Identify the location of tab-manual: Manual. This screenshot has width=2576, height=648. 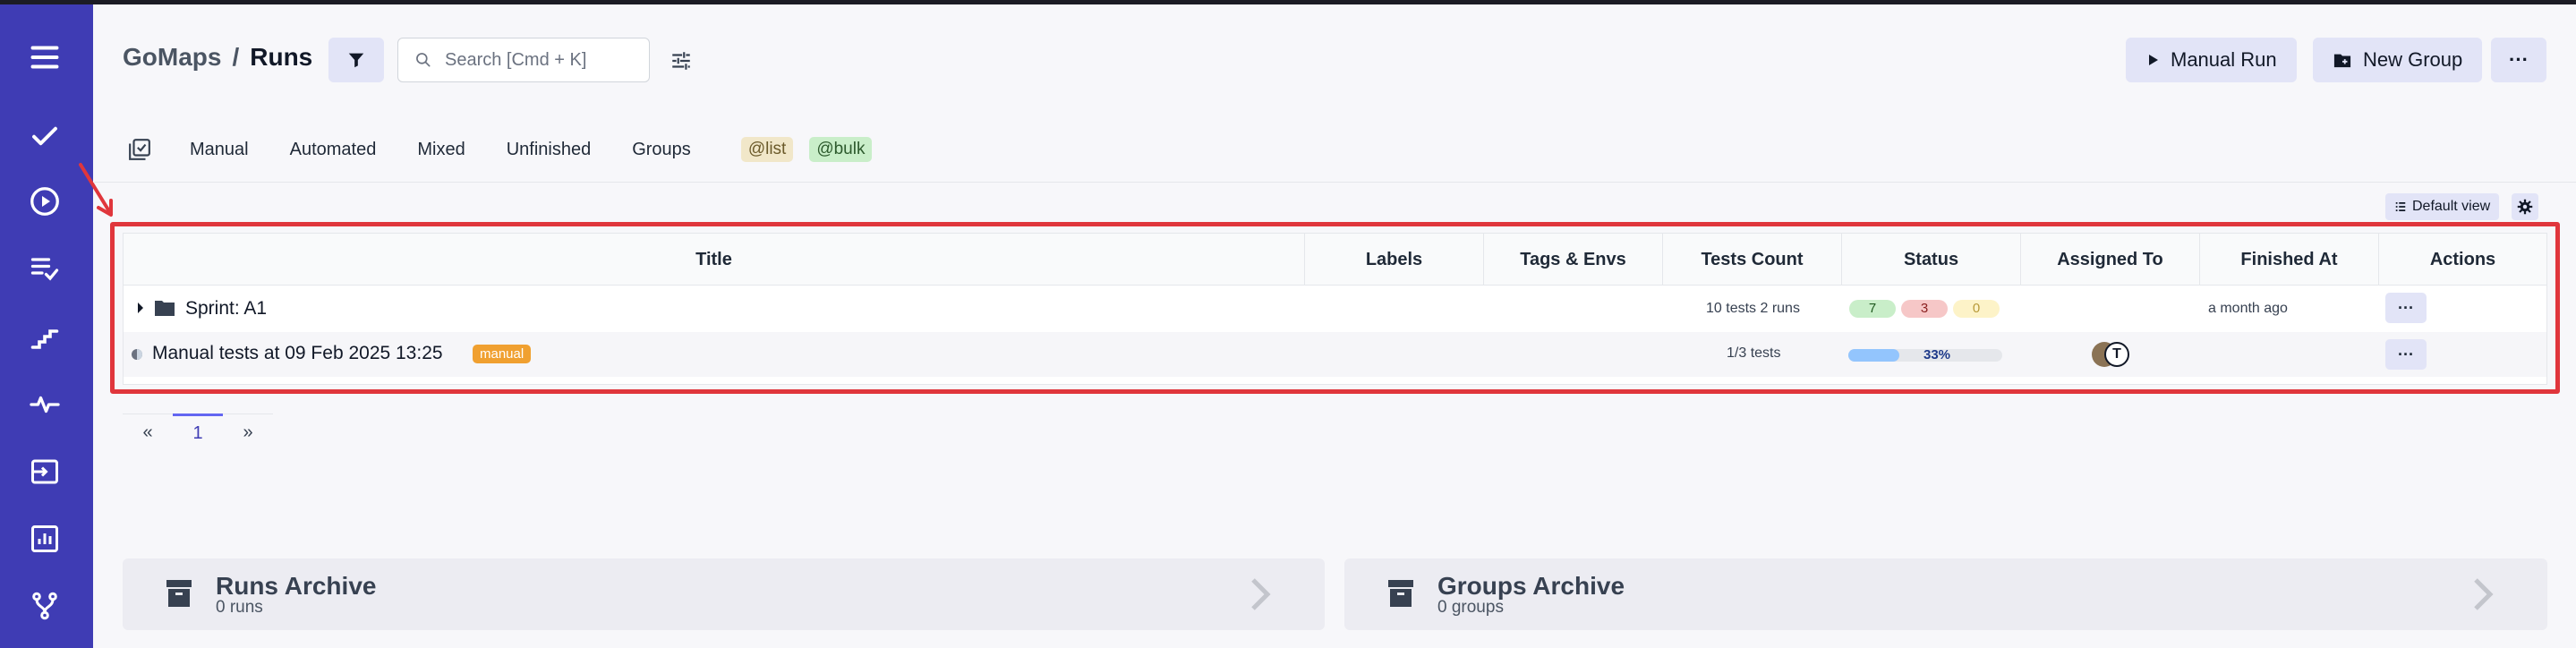
(219, 150).